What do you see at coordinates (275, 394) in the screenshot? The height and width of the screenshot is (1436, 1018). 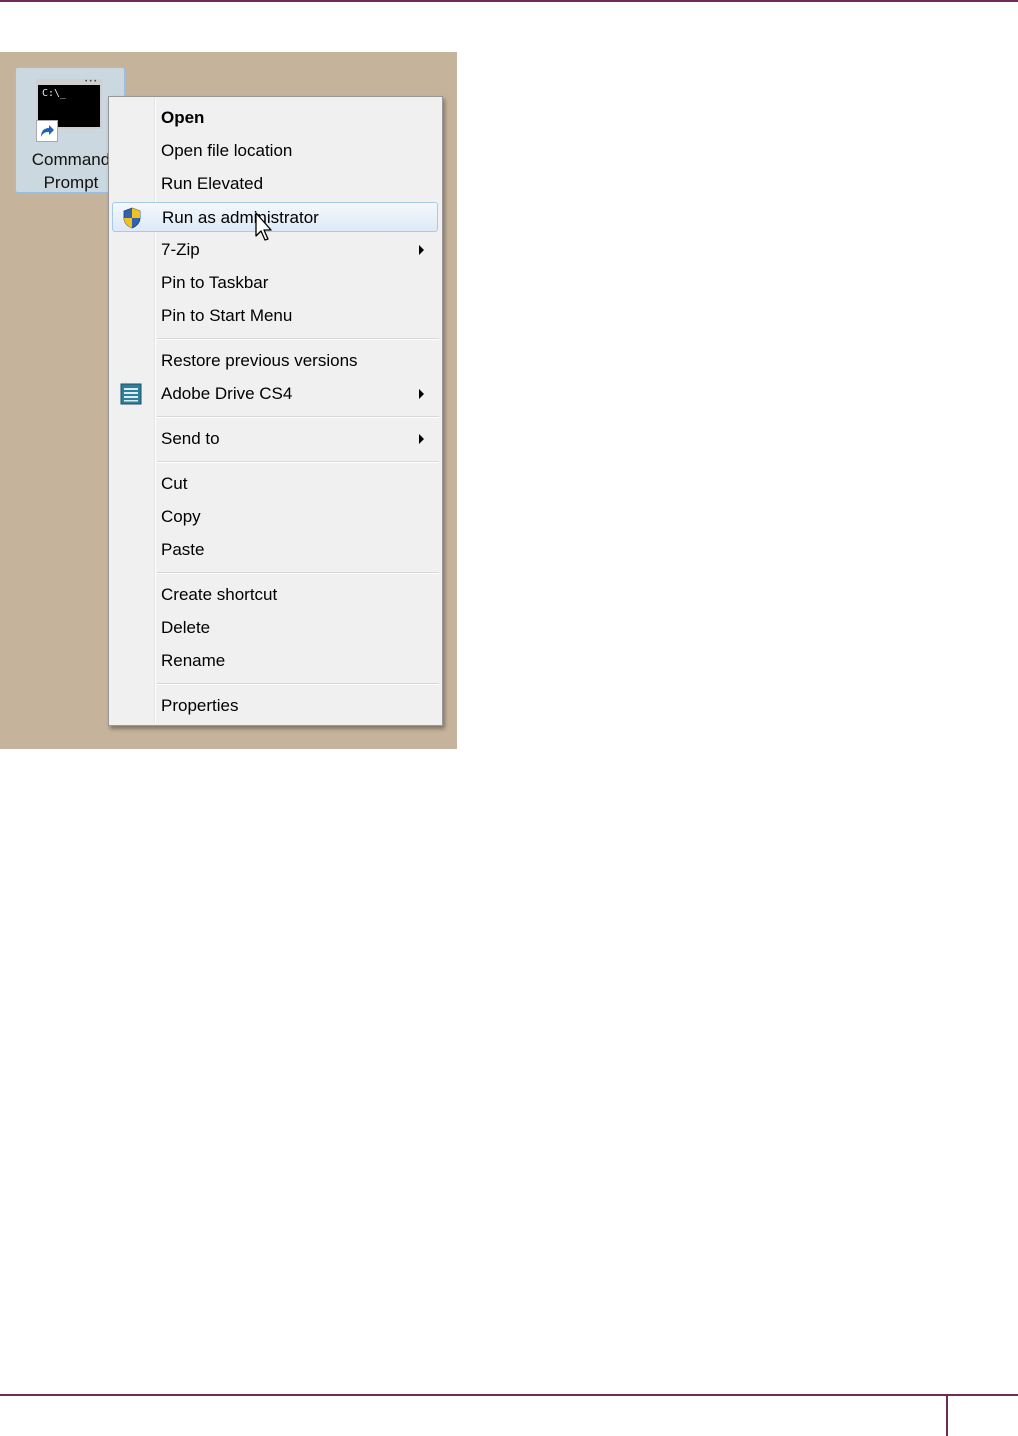 I see `menu-item-adobe-drive-cs4: Adobe Drive CS4` at bounding box center [275, 394].